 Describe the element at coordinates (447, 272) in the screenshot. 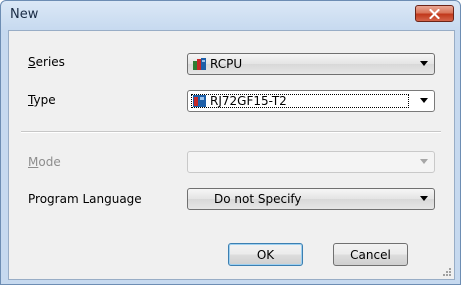

I see `resize-grip-icon` at that location.